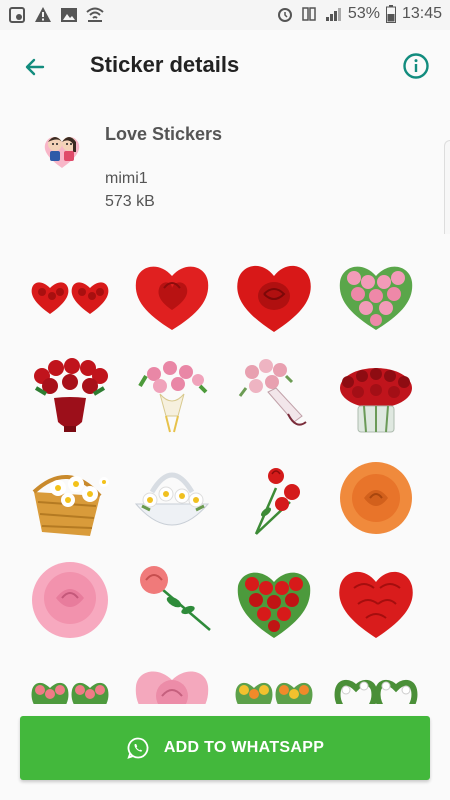  Describe the element at coordinates (284, 15) in the screenshot. I see `alarm-icon` at that location.